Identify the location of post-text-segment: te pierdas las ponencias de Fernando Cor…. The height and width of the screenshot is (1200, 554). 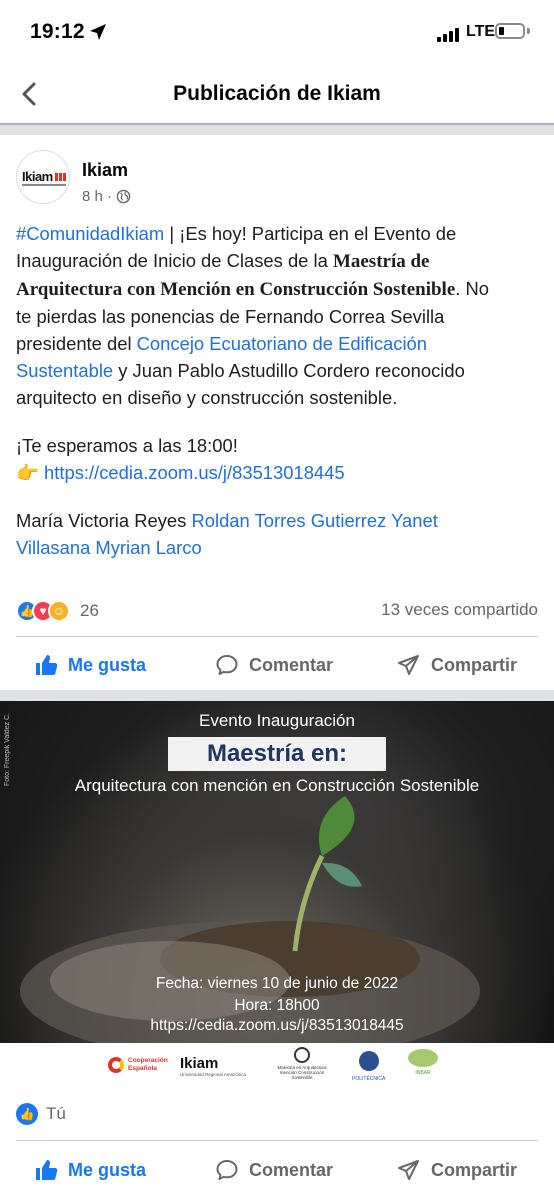
(230, 316).